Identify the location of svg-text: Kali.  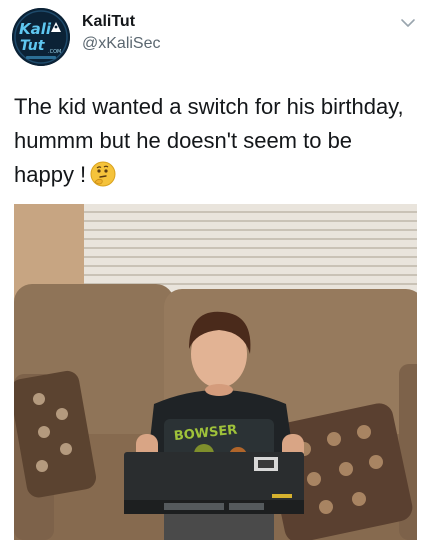
(35, 29).